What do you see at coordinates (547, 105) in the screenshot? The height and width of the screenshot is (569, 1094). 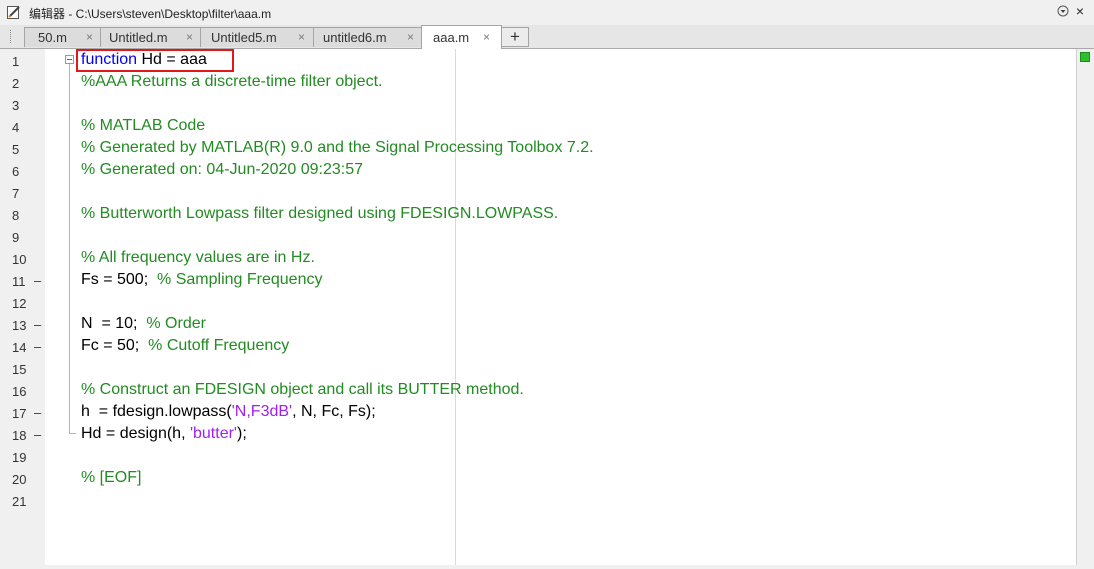 I see `code-line: 3` at bounding box center [547, 105].